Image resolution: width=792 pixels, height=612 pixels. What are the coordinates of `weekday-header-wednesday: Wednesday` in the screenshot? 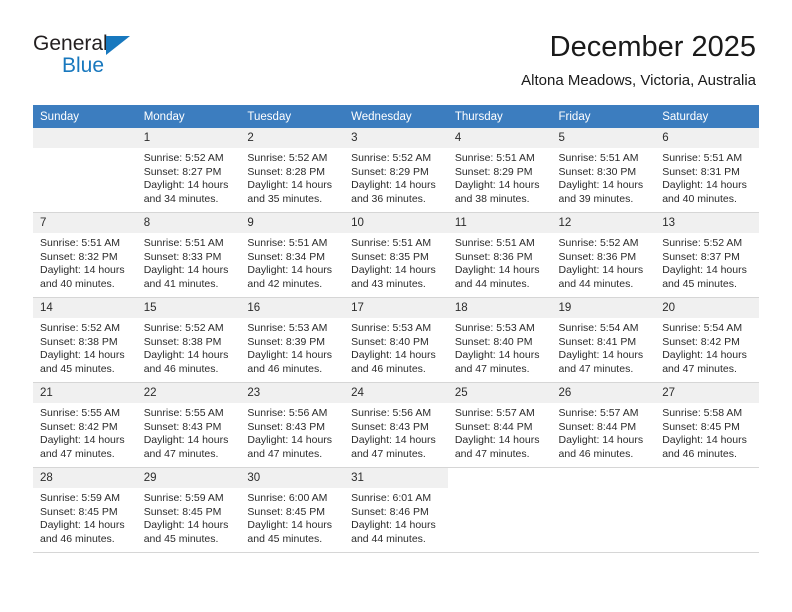 It's located at (396, 116).